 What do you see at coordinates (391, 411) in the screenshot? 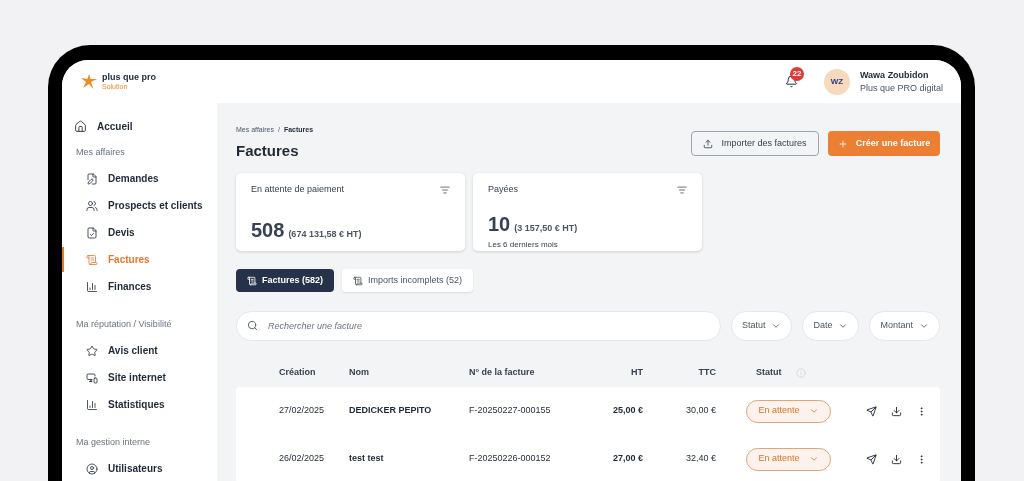
I see `table-cell-text: DEDICKER PEPITO` at bounding box center [391, 411].